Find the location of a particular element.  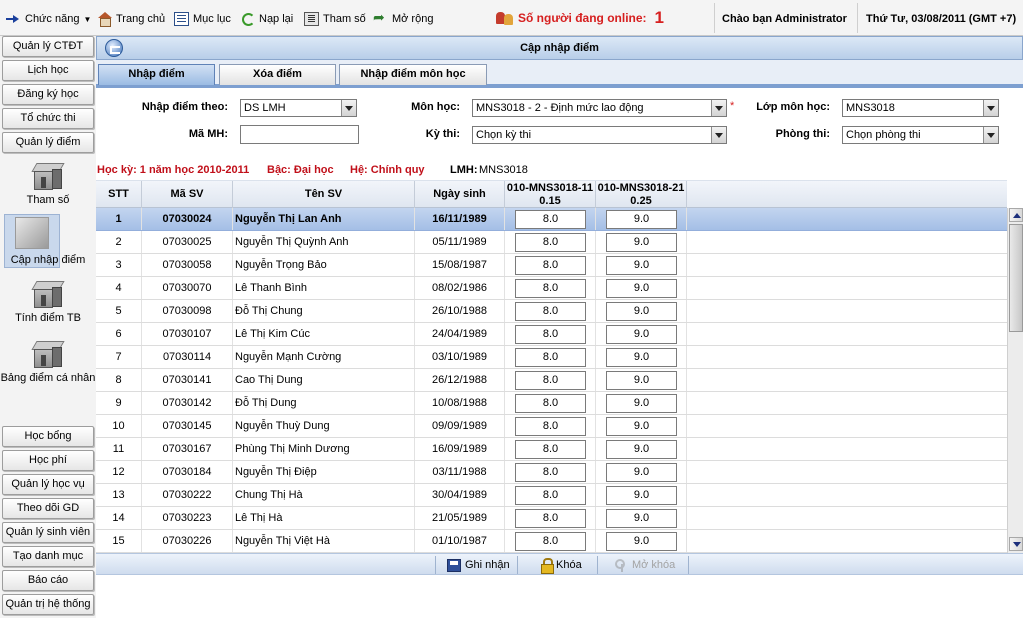

col-ma-sv: Mã SV is located at coordinates (187, 194).